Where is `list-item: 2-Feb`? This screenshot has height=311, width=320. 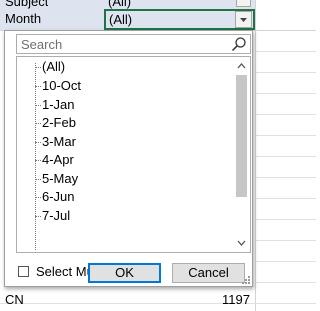 list-item: 2-Feb is located at coordinates (124, 123).